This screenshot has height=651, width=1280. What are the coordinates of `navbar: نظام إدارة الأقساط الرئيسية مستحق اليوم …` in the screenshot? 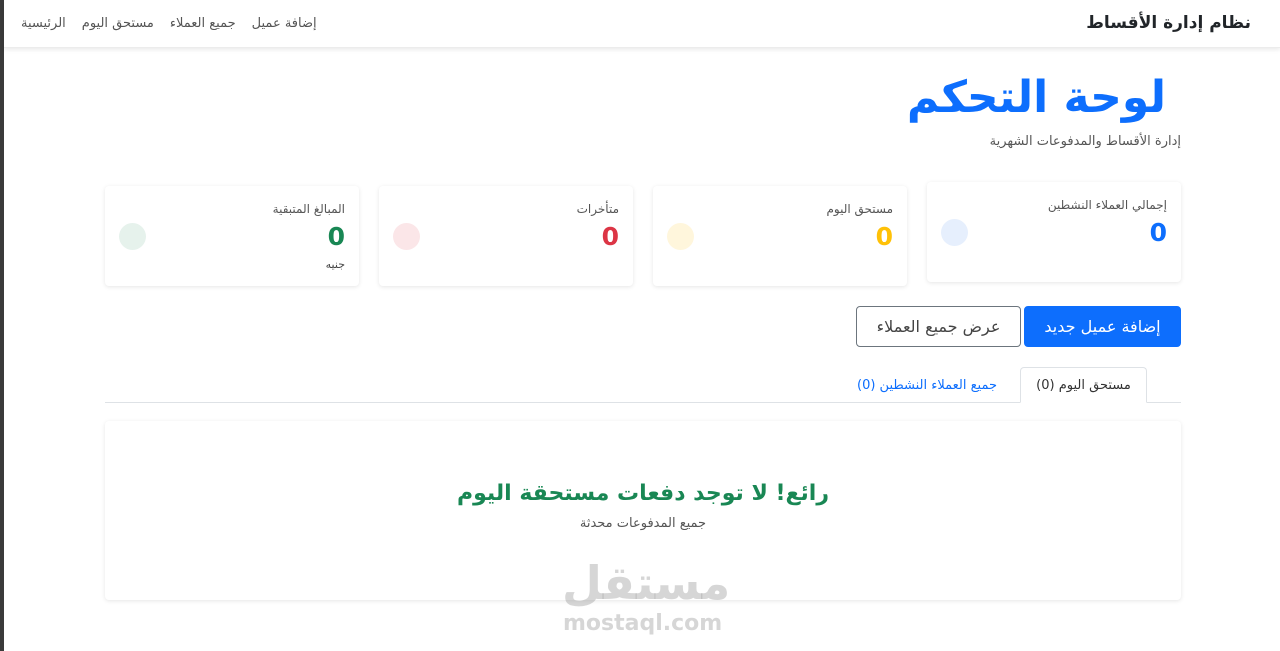 It's located at (642, 24).